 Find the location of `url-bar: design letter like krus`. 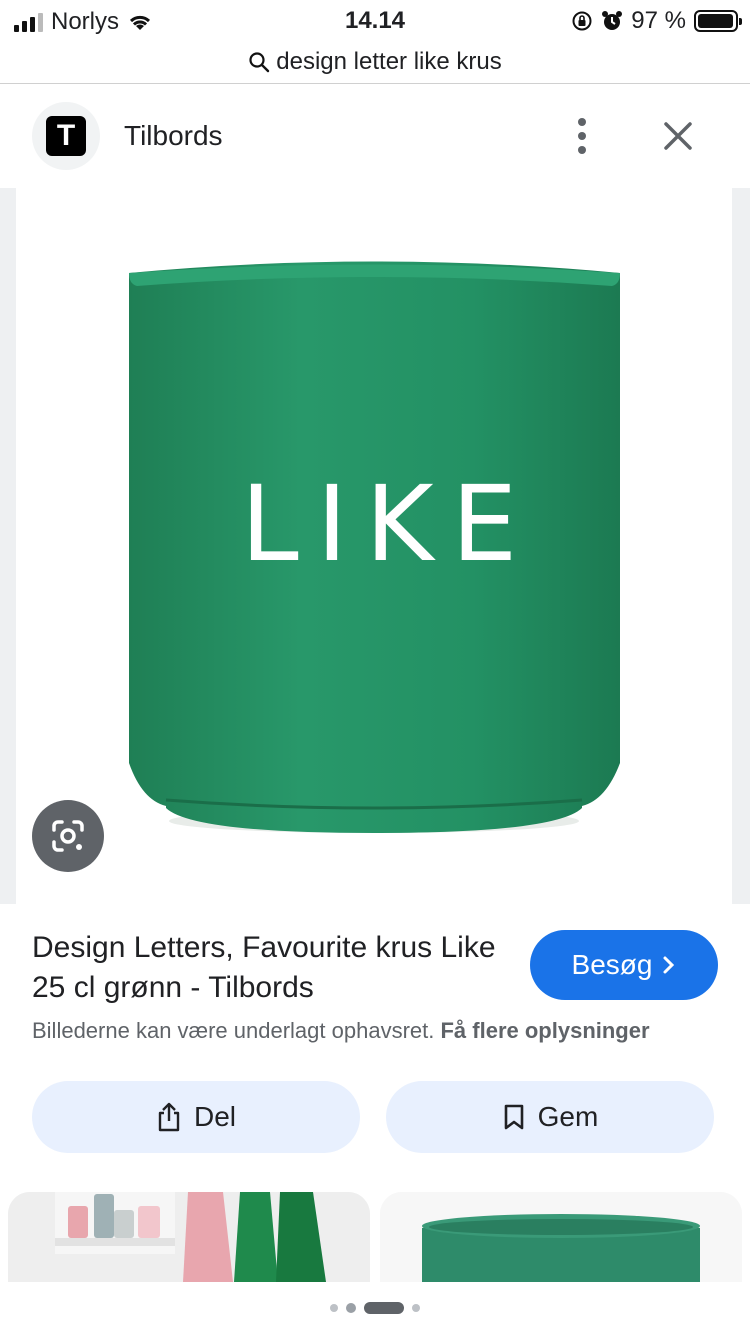

url-bar: design letter like krus is located at coordinates (375, 62).